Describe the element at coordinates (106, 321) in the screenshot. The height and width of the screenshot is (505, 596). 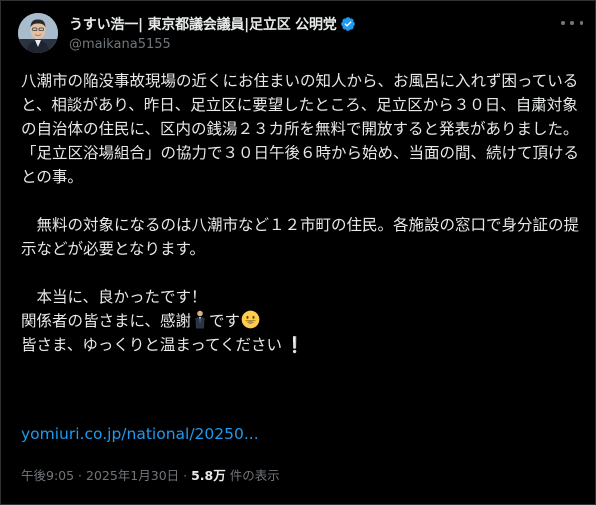
I see `tweet-line-text: 関係者の皆さまに、感謝` at that location.